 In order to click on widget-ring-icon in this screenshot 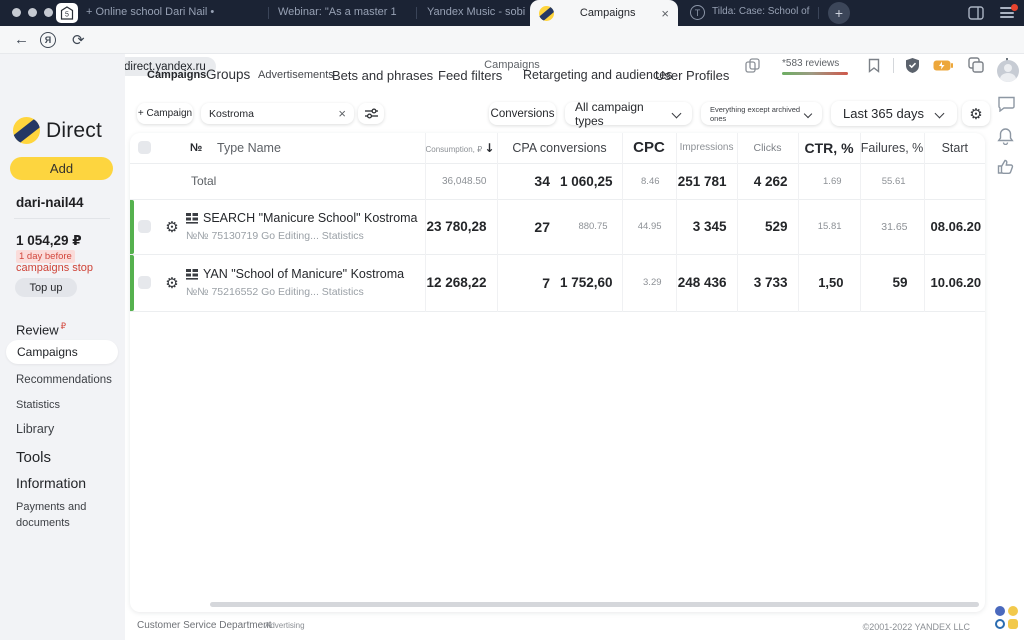, I will do `click(1000, 624)`.